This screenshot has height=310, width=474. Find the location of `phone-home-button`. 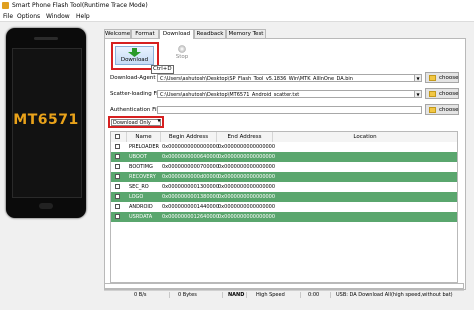

phone-home-button is located at coordinates (46, 206).